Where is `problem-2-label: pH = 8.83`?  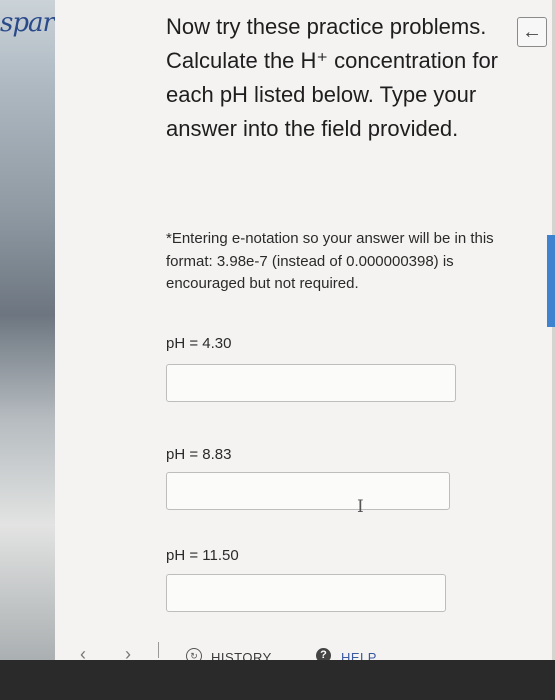 problem-2-label: pH = 8.83 is located at coordinates (199, 454).